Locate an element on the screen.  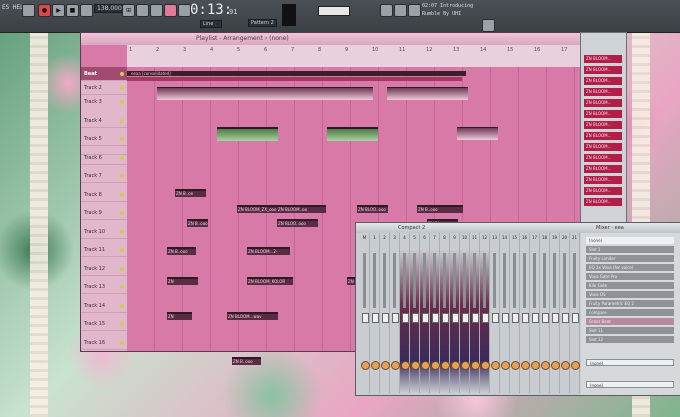
track-header: Track 10 is located at coordinates (104, 232).